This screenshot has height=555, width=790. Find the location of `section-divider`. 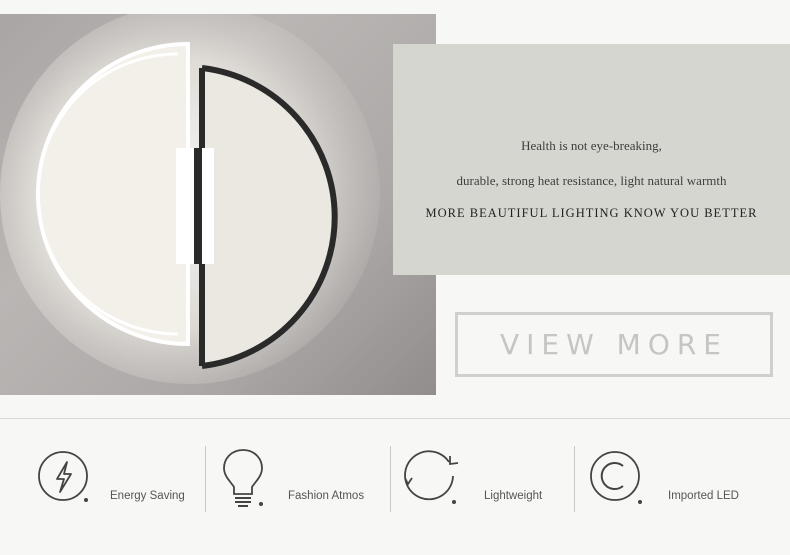

section-divider is located at coordinates (395, 418).